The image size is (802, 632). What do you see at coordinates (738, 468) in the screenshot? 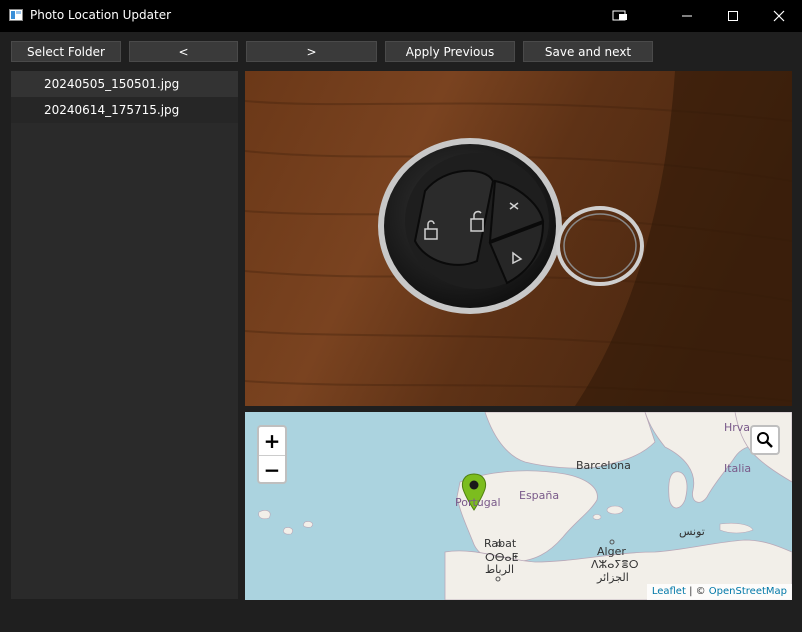
I see `map-label-italia: Italia` at bounding box center [738, 468].